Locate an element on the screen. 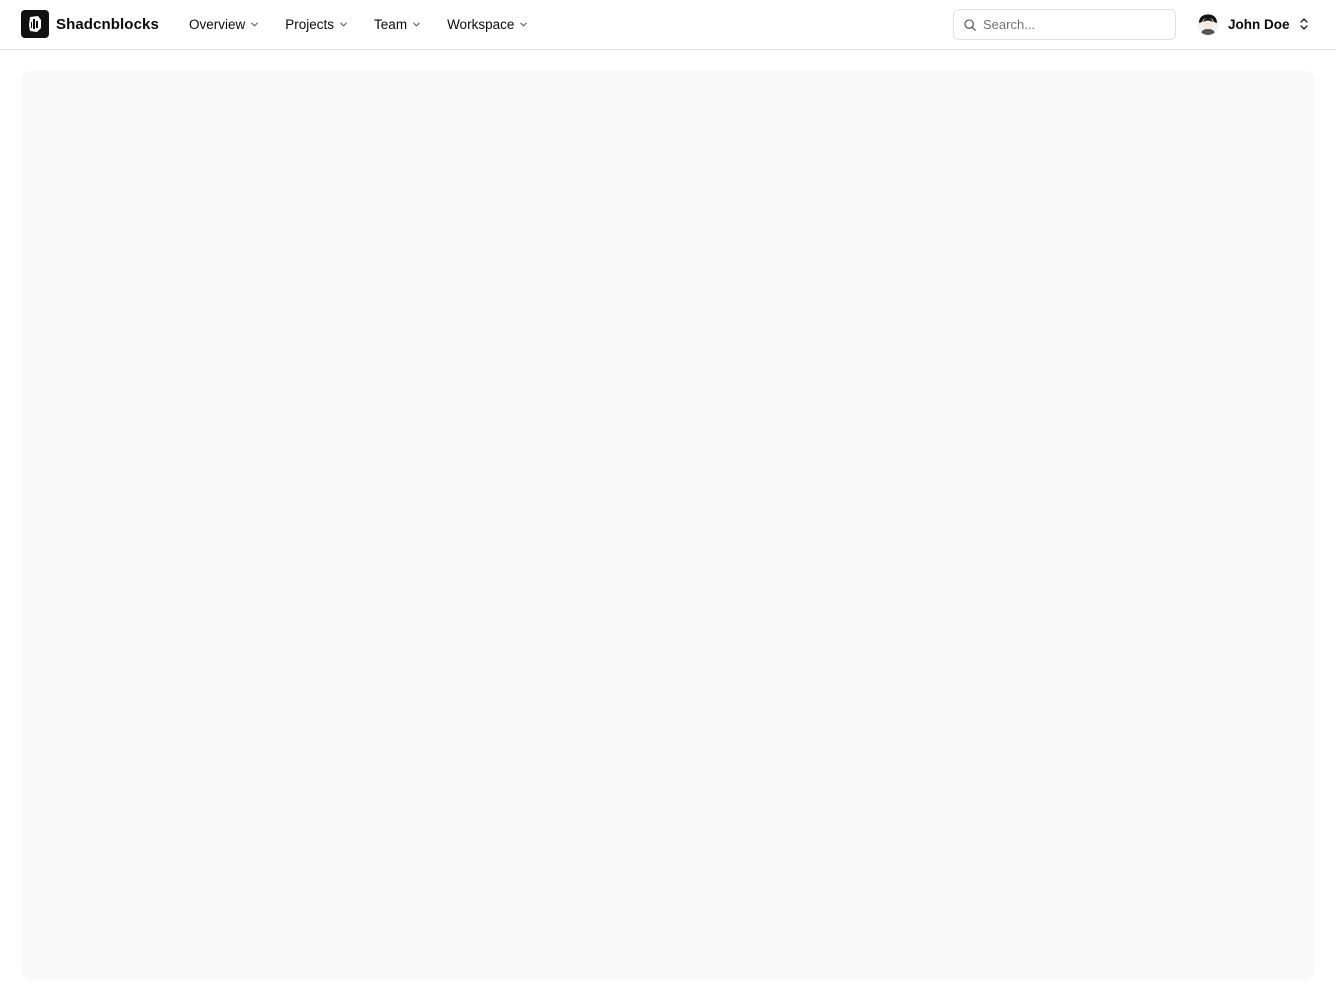 The image size is (1336, 1002). shadcnblocks-logo-icon is located at coordinates (35, 24).